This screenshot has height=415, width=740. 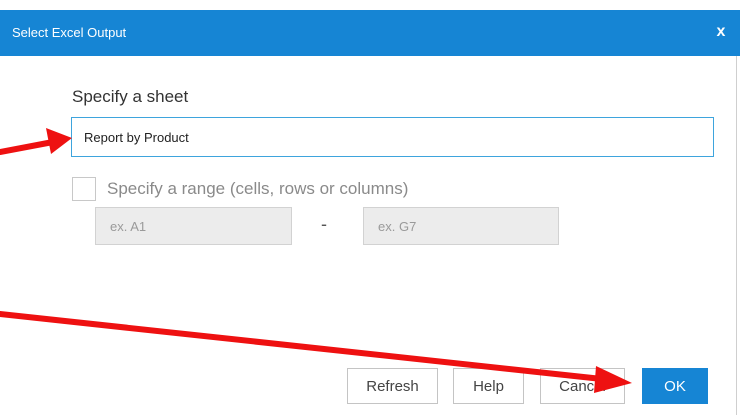 I want to click on range-end-input, so click(x=461, y=226).